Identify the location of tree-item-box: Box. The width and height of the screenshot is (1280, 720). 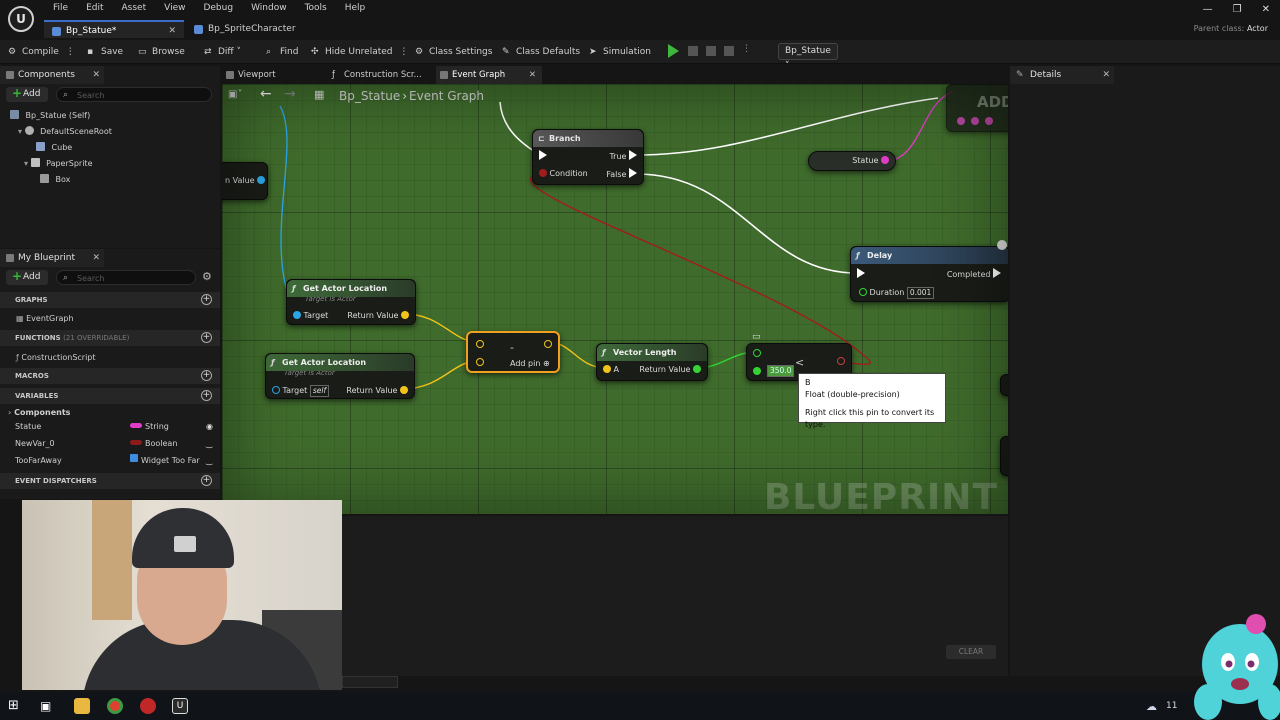
(55, 180).